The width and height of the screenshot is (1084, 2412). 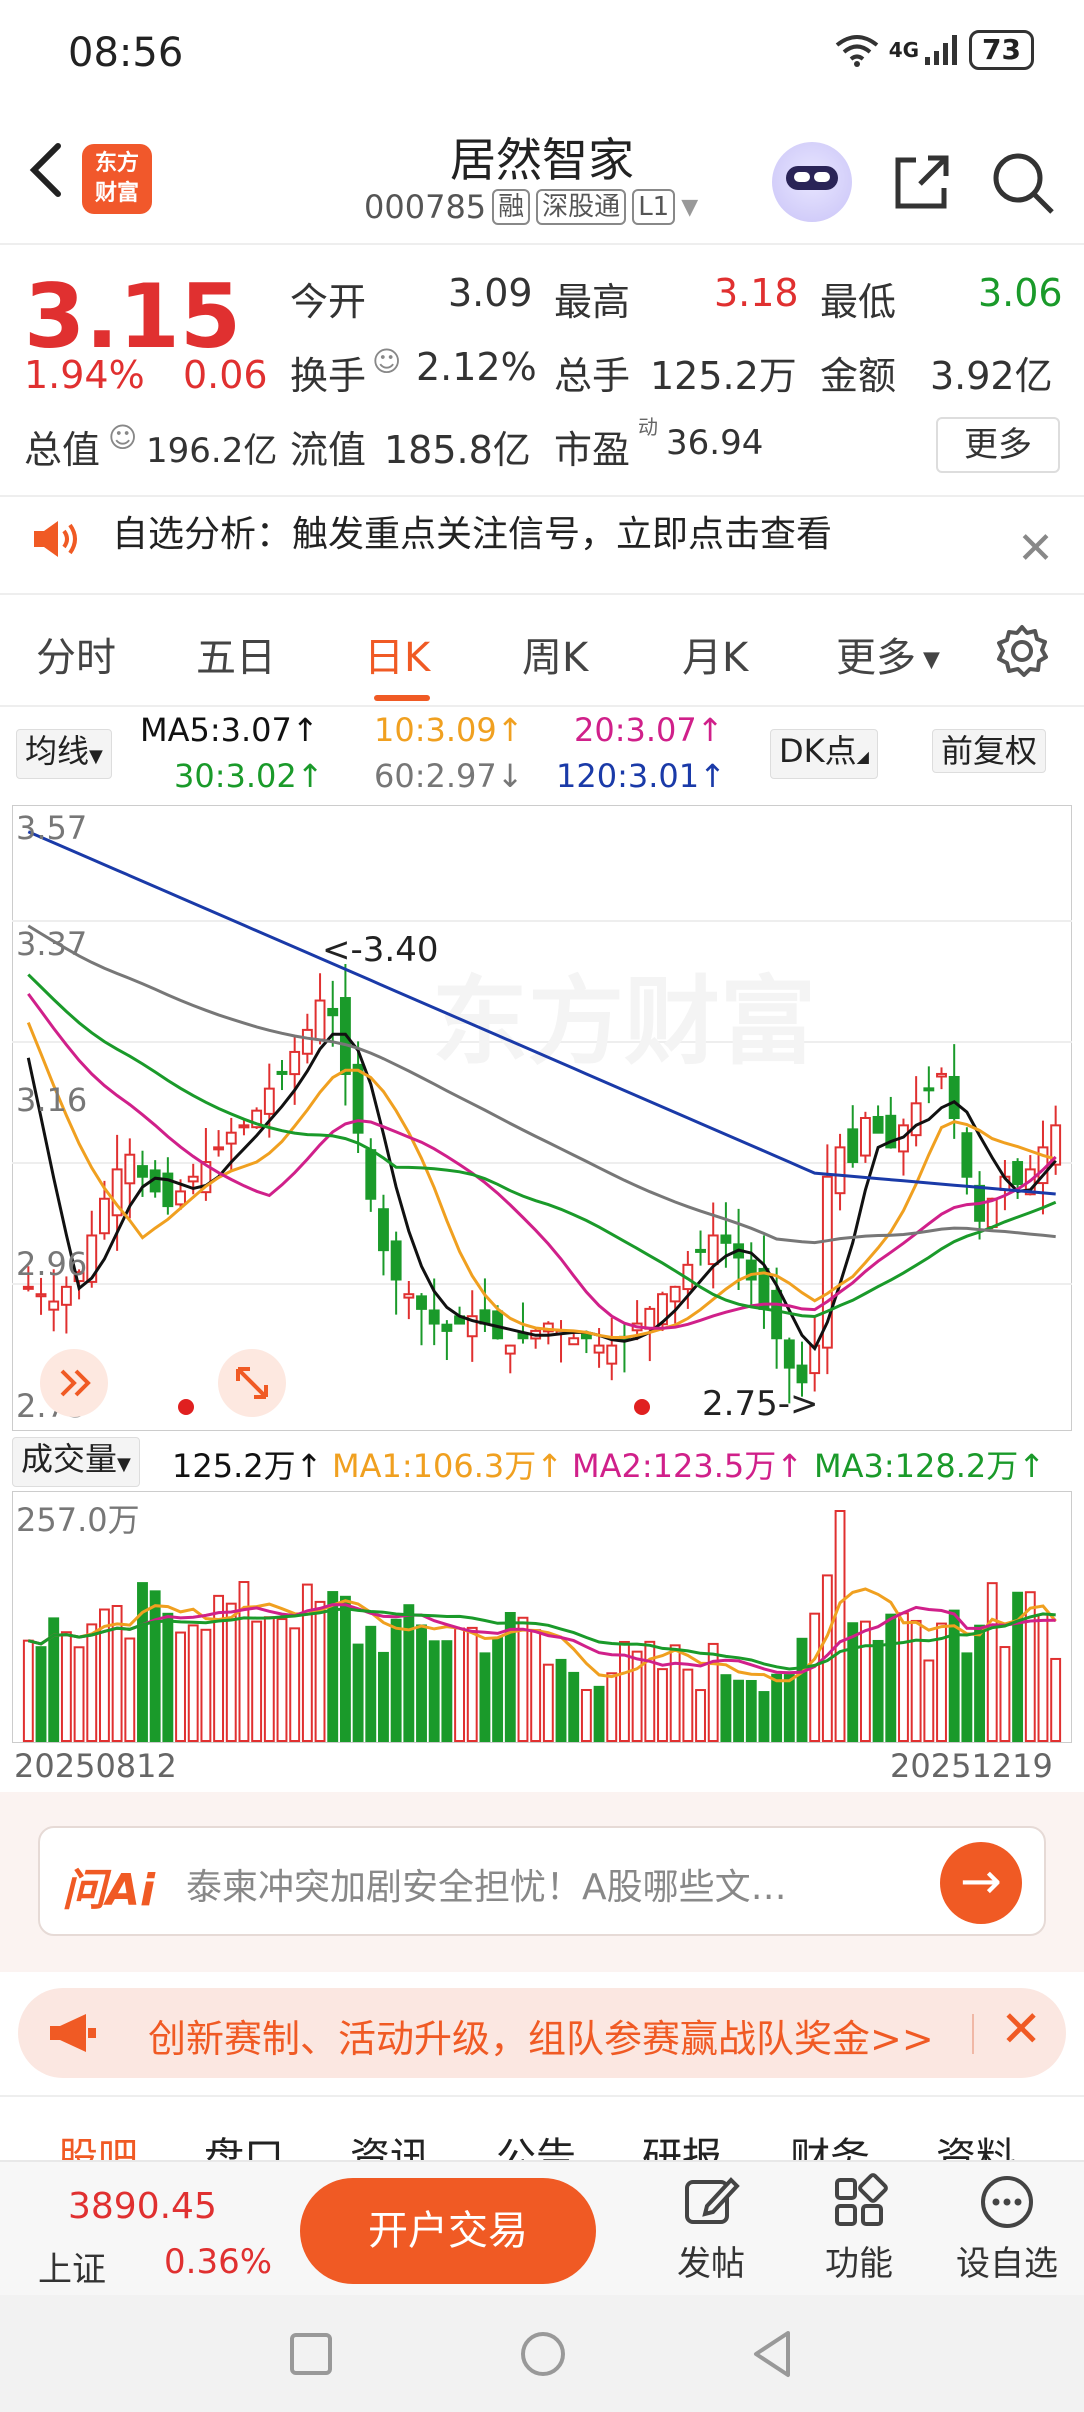 What do you see at coordinates (229, 730) in the screenshot?
I see `ma5-legend: MA5:3.07↑` at bounding box center [229, 730].